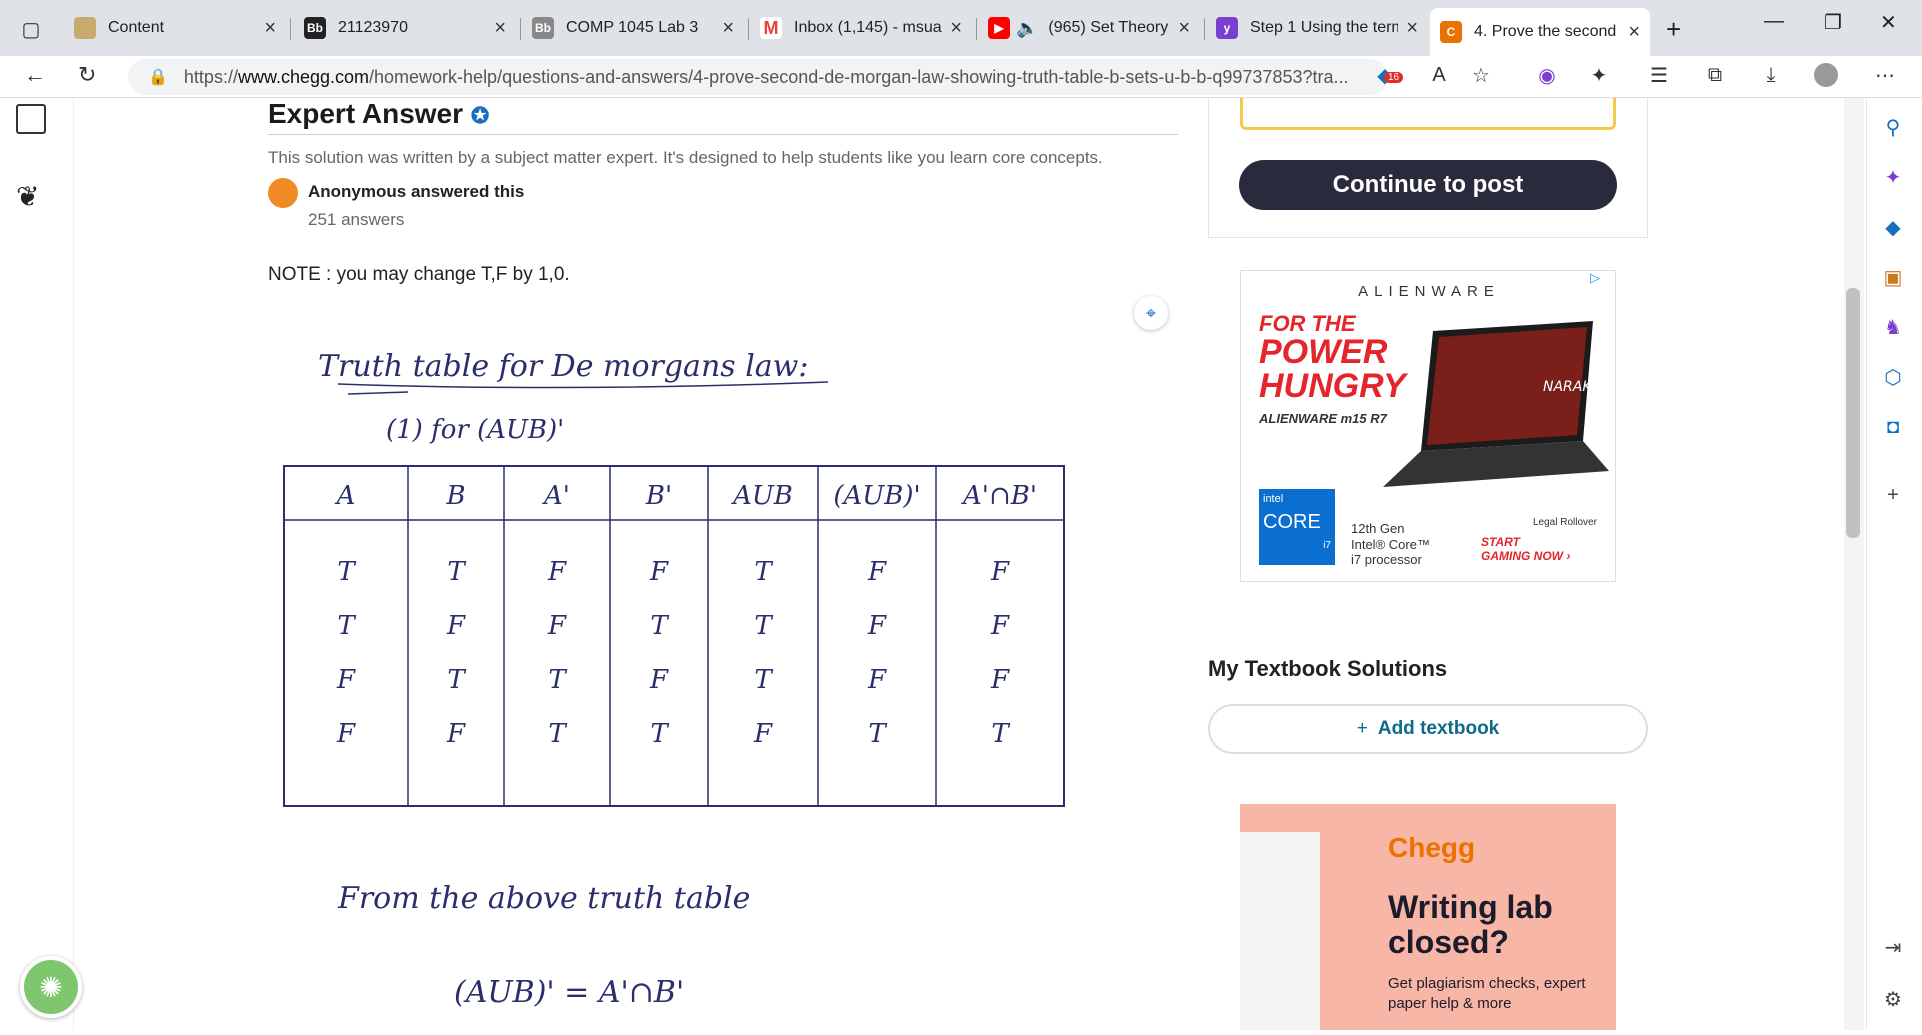 The width and height of the screenshot is (1922, 1035). What do you see at coordinates (1470, 925) in the screenshot?
I see `ad-headline: Writing lab closed?` at bounding box center [1470, 925].